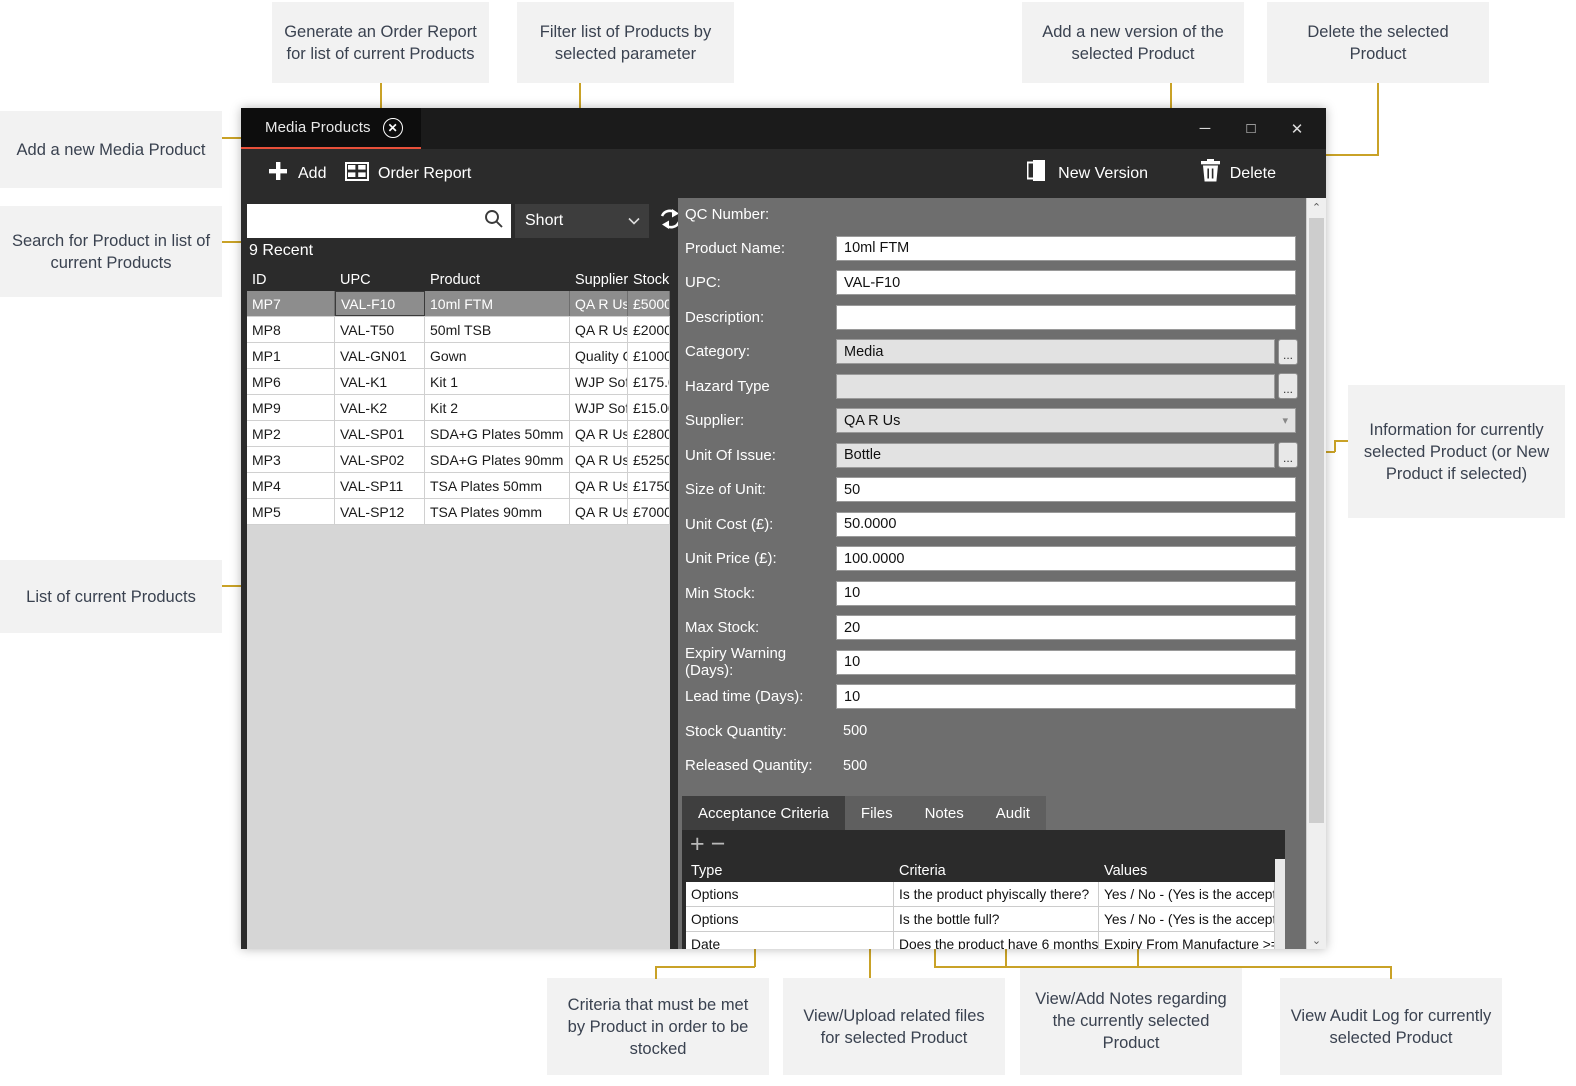 The height and width of the screenshot is (1086, 1576). I want to click on cell-id: MP3, so click(291, 459).